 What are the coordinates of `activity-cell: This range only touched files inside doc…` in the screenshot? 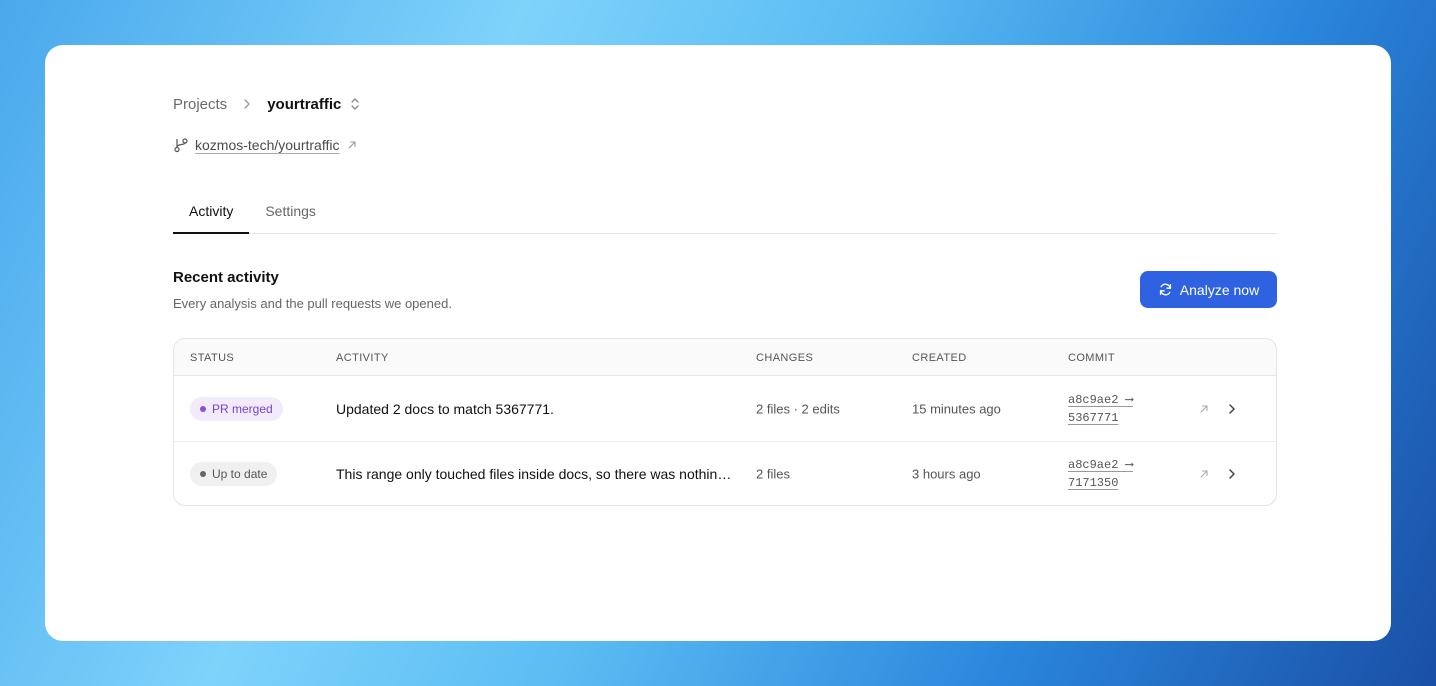 It's located at (536, 474).